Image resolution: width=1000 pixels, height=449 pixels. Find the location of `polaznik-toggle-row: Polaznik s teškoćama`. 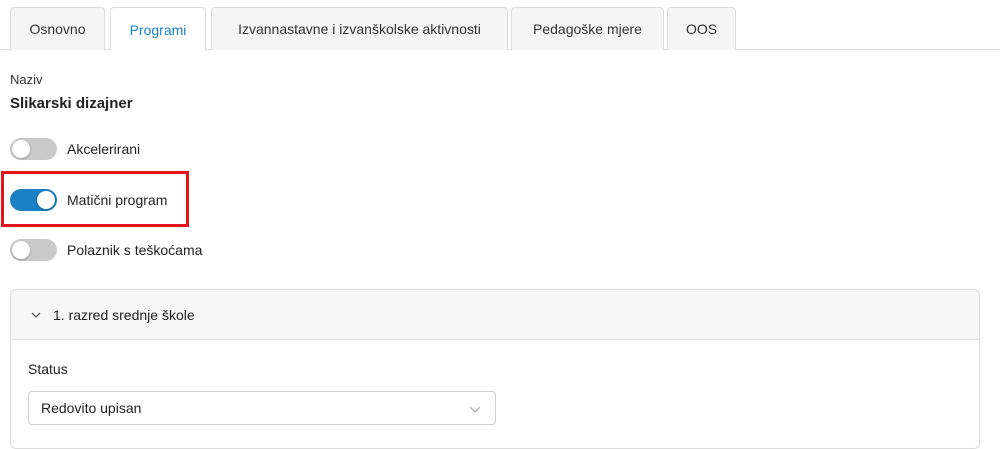

polaznik-toggle-row: Polaznik s teškoćama is located at coordinates (106, 250).